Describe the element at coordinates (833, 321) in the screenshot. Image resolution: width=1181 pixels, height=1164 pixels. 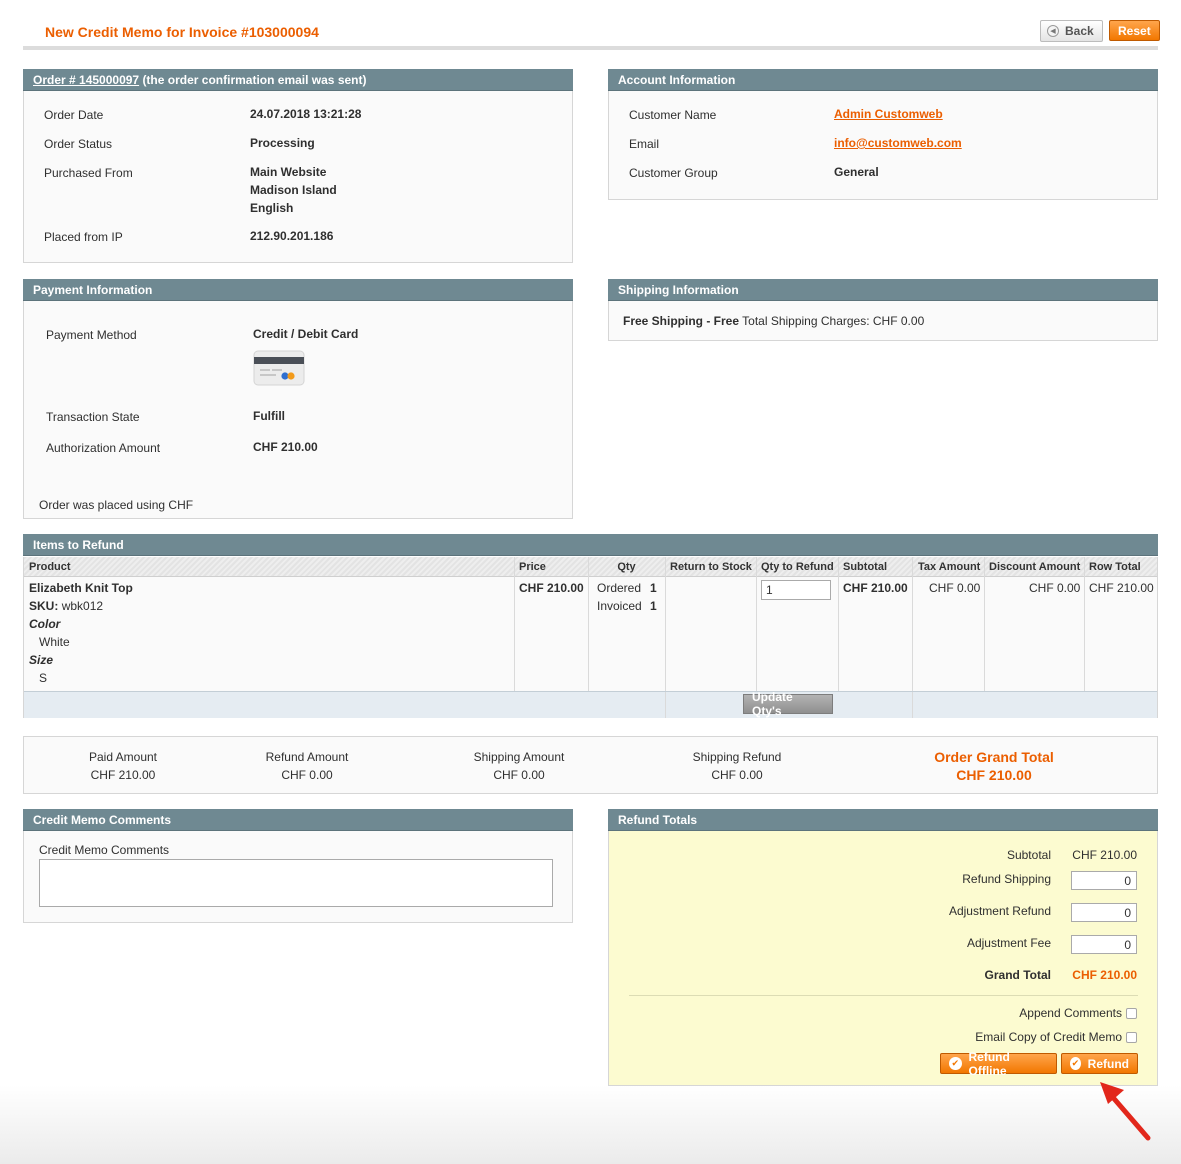
I see `shipping-charges: Total Shipping Charges: CHF 0.00` at that location.